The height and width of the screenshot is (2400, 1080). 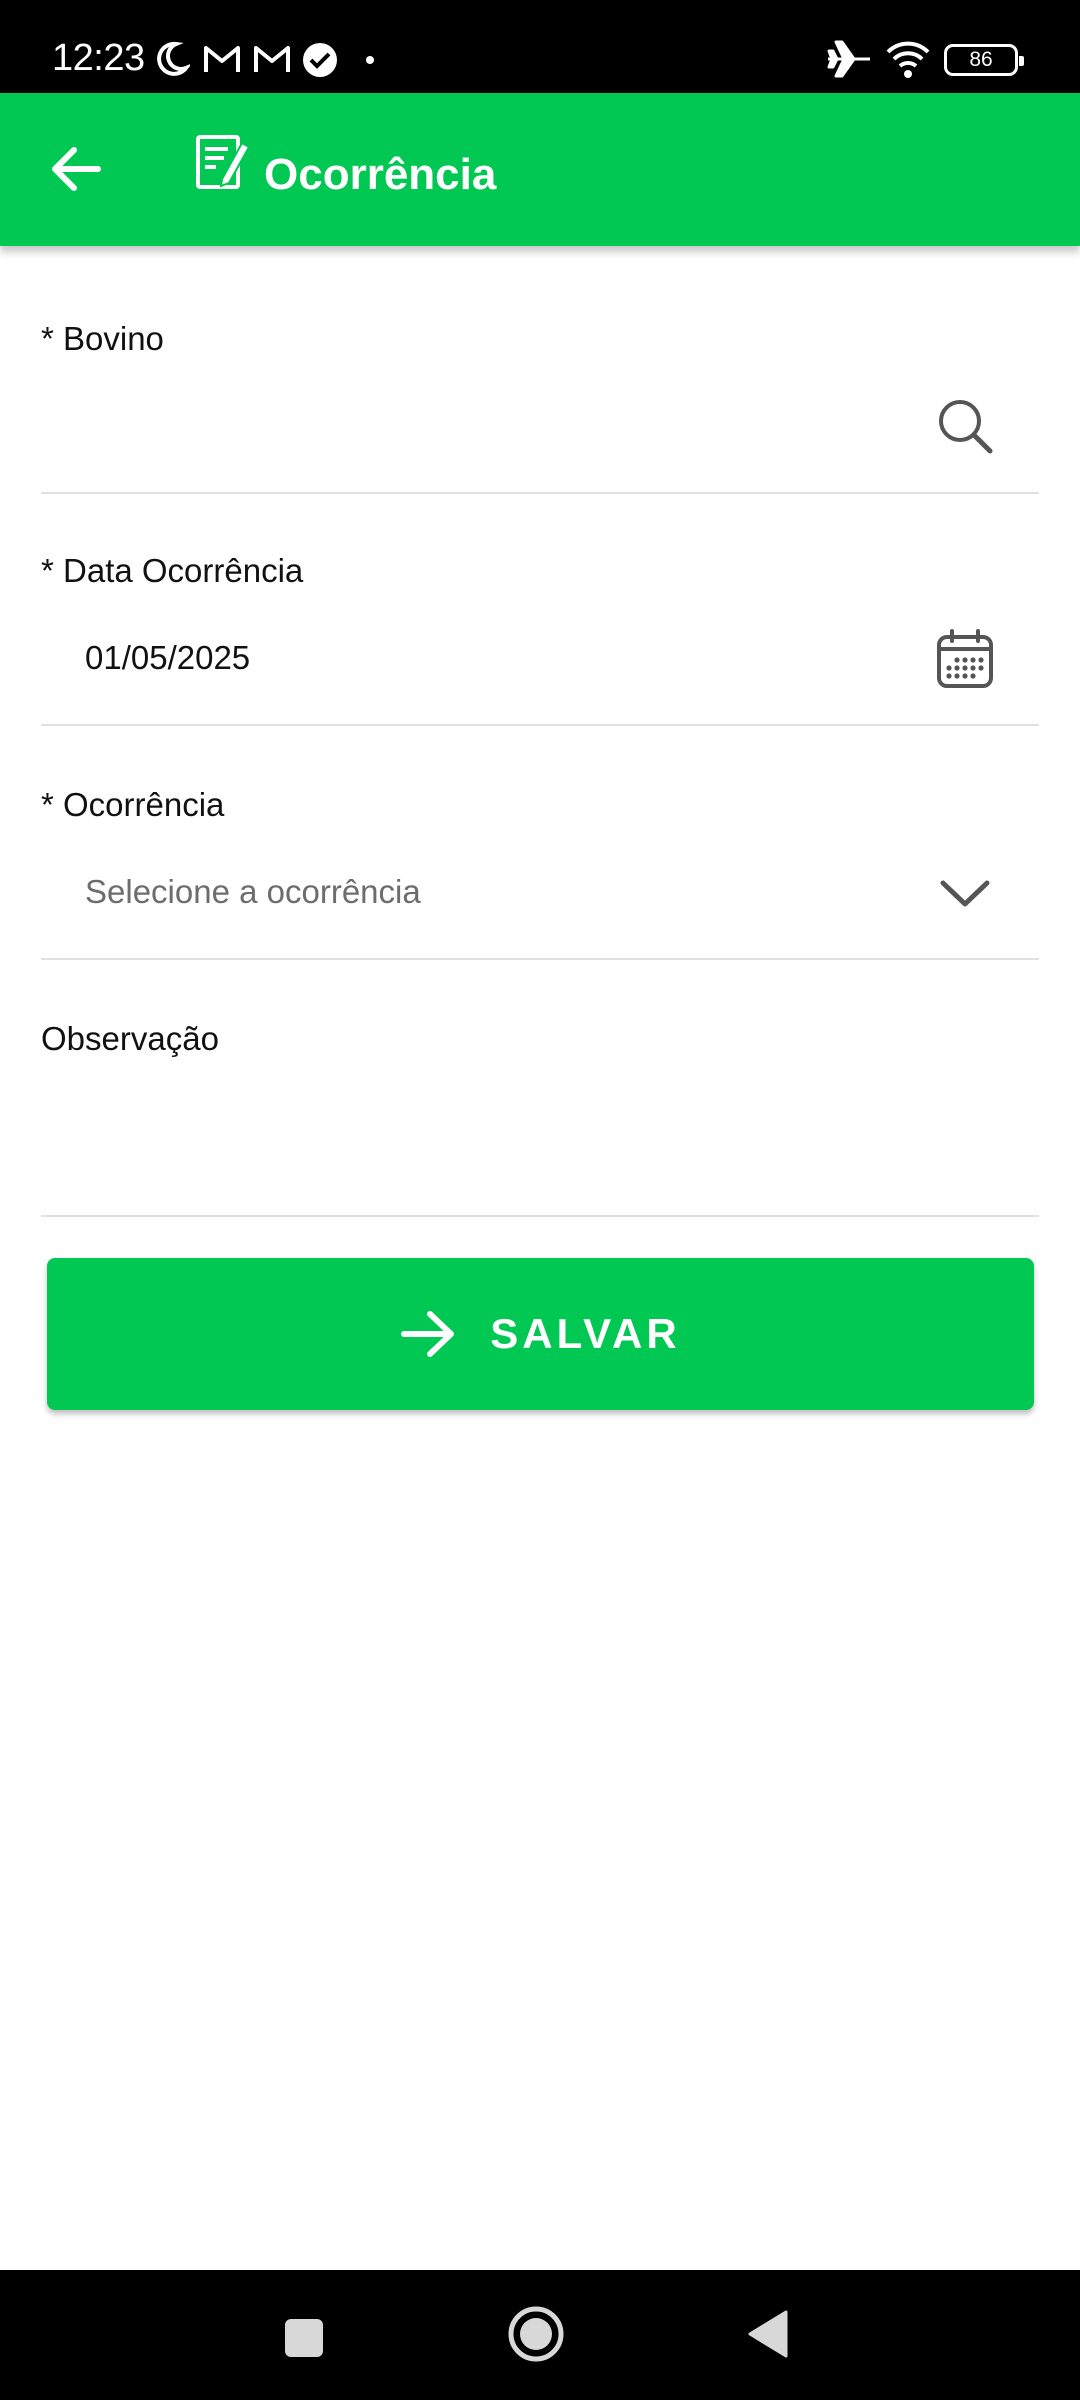 What do you see at coordinates (585, 1333) in the screenshot?
I see `save-button-label: SALVAR` at bounding box center [585, 1333].